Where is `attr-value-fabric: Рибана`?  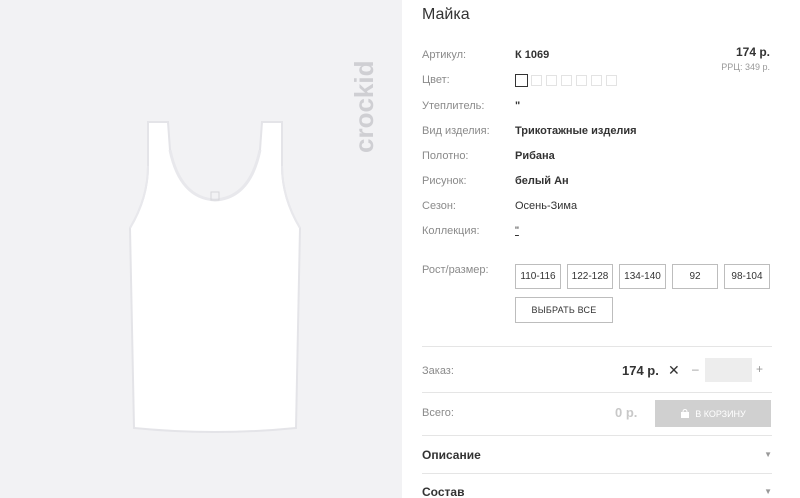
attr-value-fabric: Рибана is located at coordinates (535, 156).